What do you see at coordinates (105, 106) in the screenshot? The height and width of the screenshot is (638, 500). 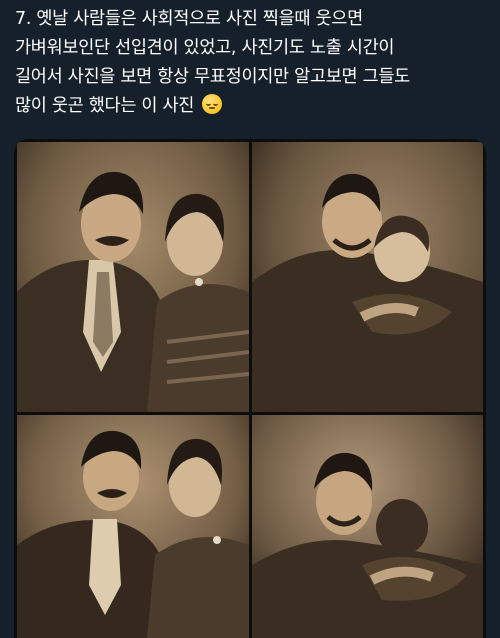 I see `tweet-text-line-4-text: 많이 웃곤 했다는 이 사진` at bounding box center [105, 106].